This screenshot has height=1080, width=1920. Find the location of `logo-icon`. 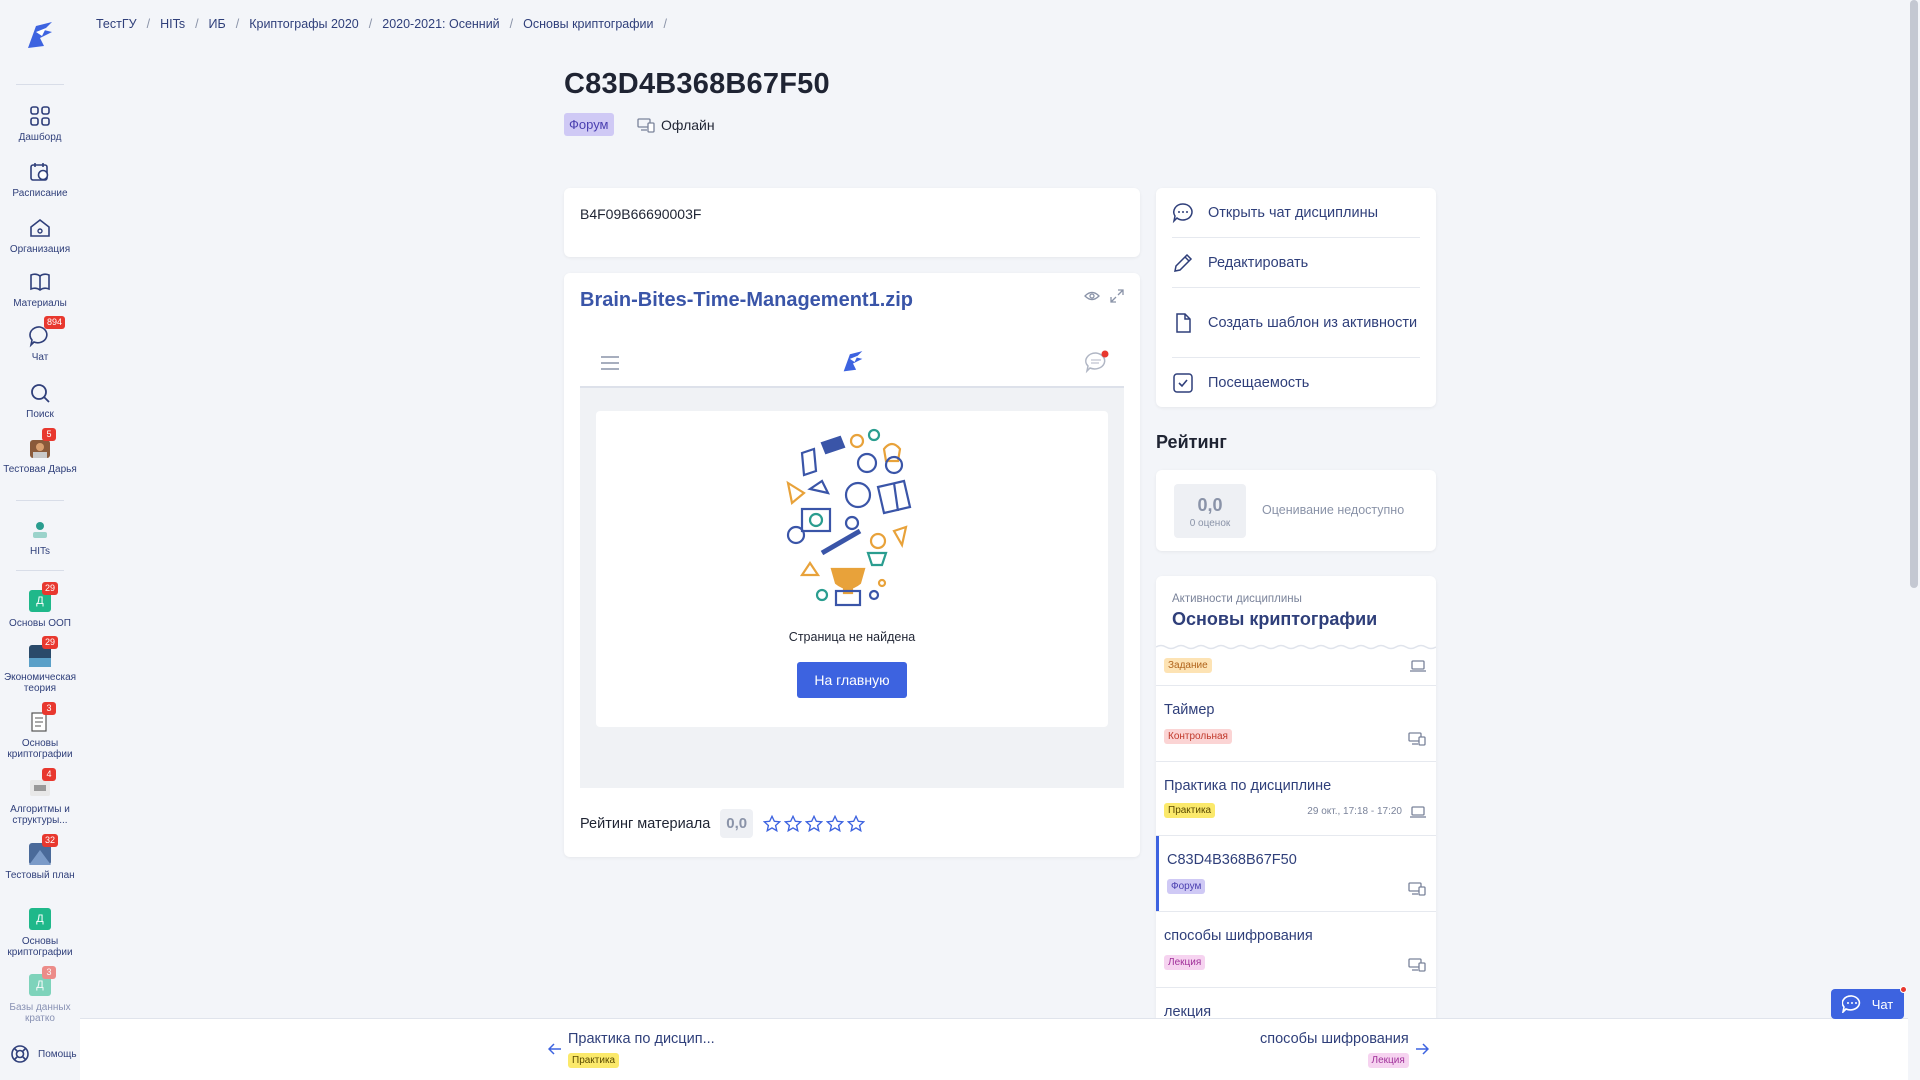

logo-icon is located at coordinates (40, 36).